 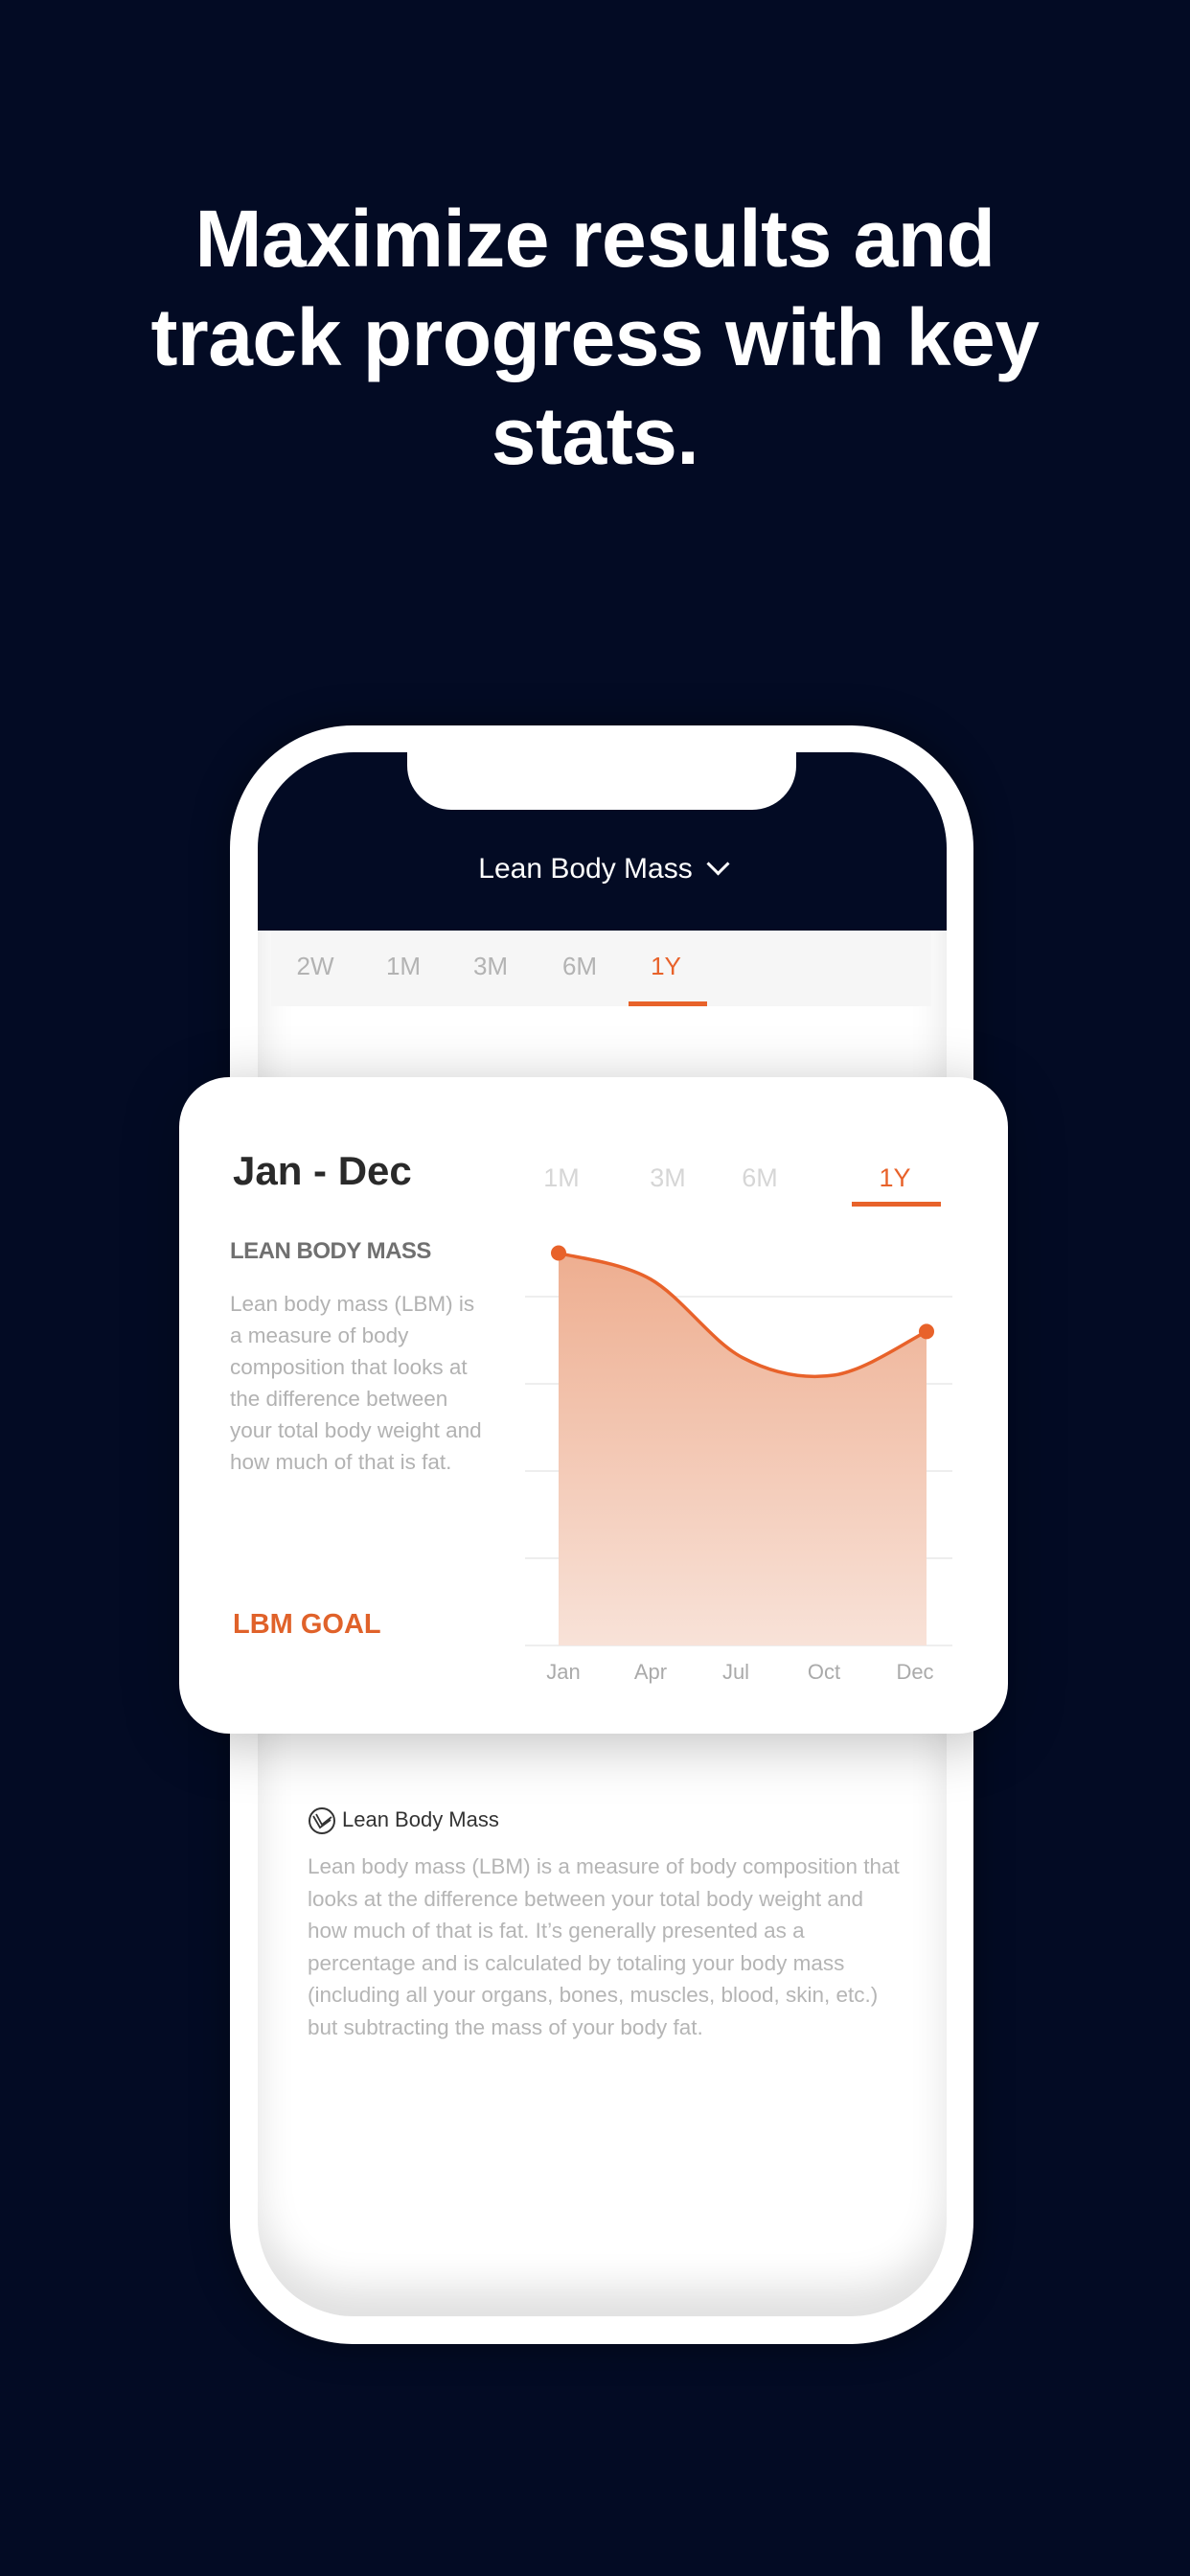 I want to click on app-header: Lean Body Mass, so click(x=603, y=841).